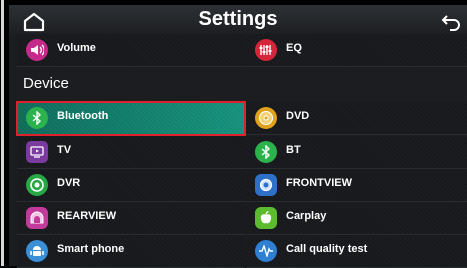 The width and height of the screenshot is (467, 268). I want to click on menu-item-label: Volume, so click(76, 48).